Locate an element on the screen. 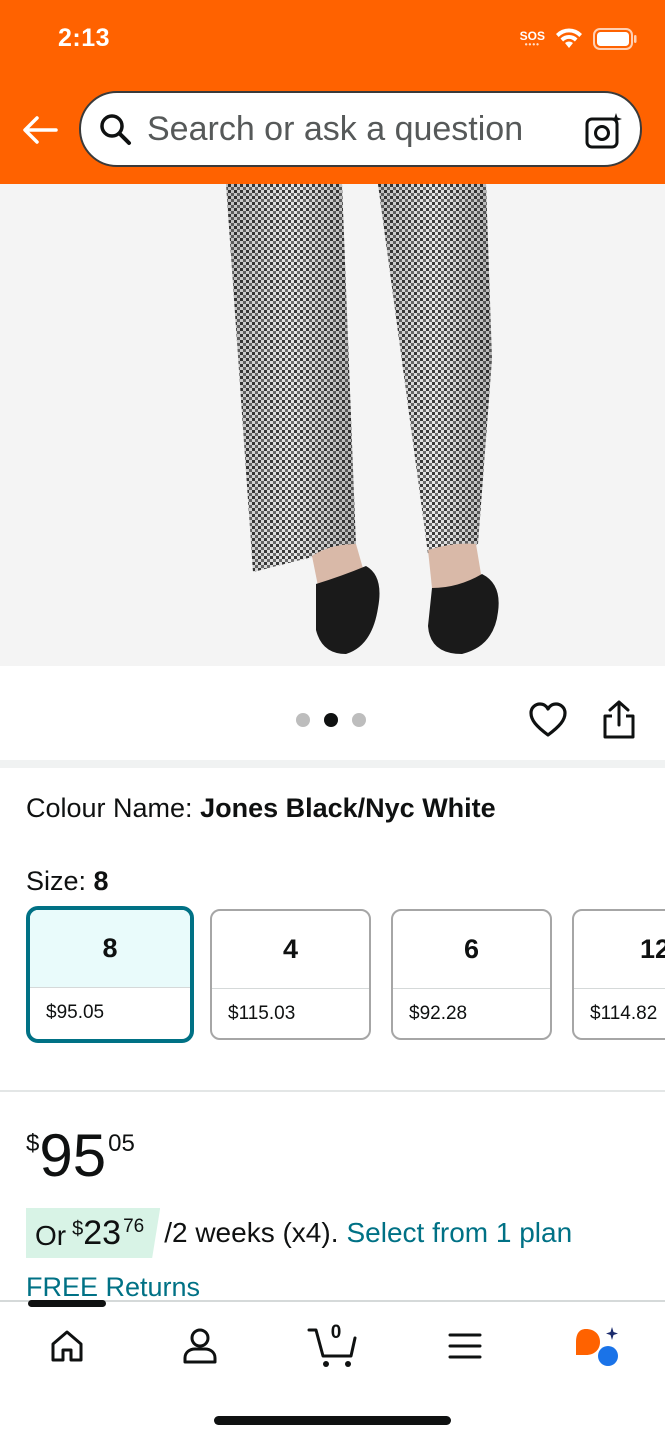 This screenshot has width=665, height=1440. camera-icon is located at coordinates (604, 131).